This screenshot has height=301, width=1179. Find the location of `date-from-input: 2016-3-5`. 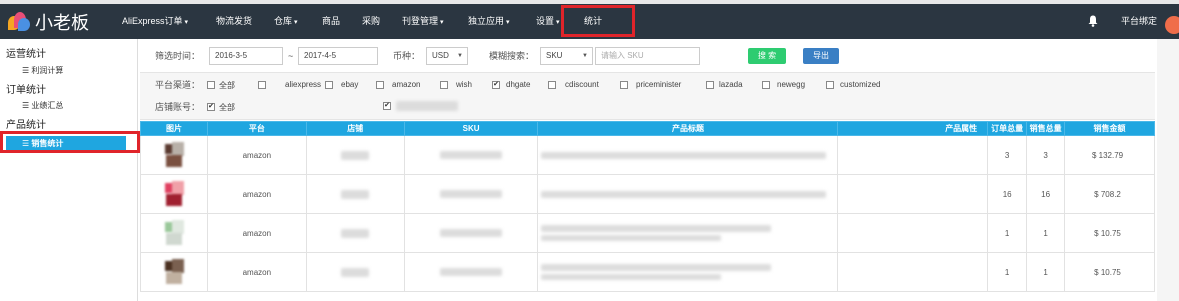

date-from-input: 2016-3-5 is located at coordinates (246, 56).